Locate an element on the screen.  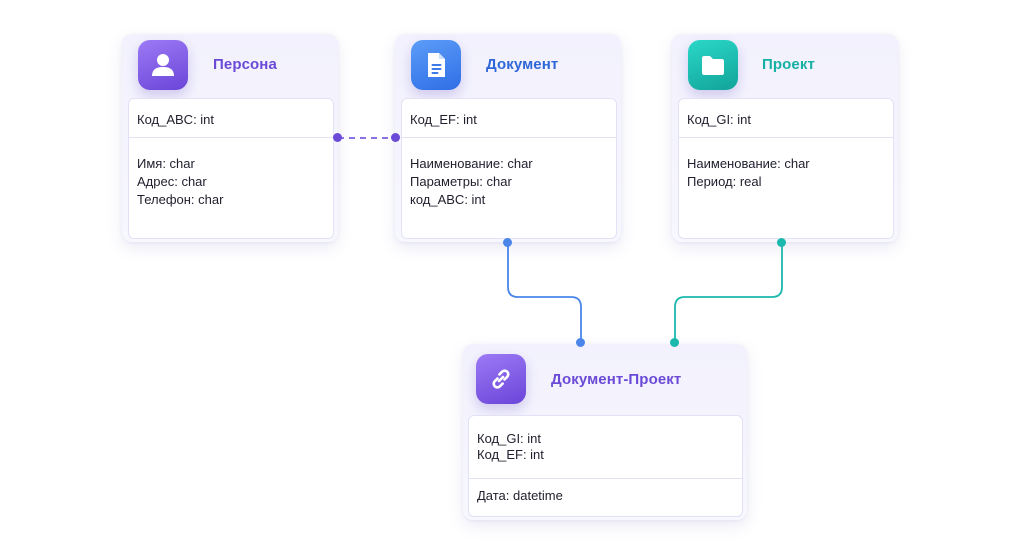
key-section: Код_GI: int is located at coordinates (786, 120).